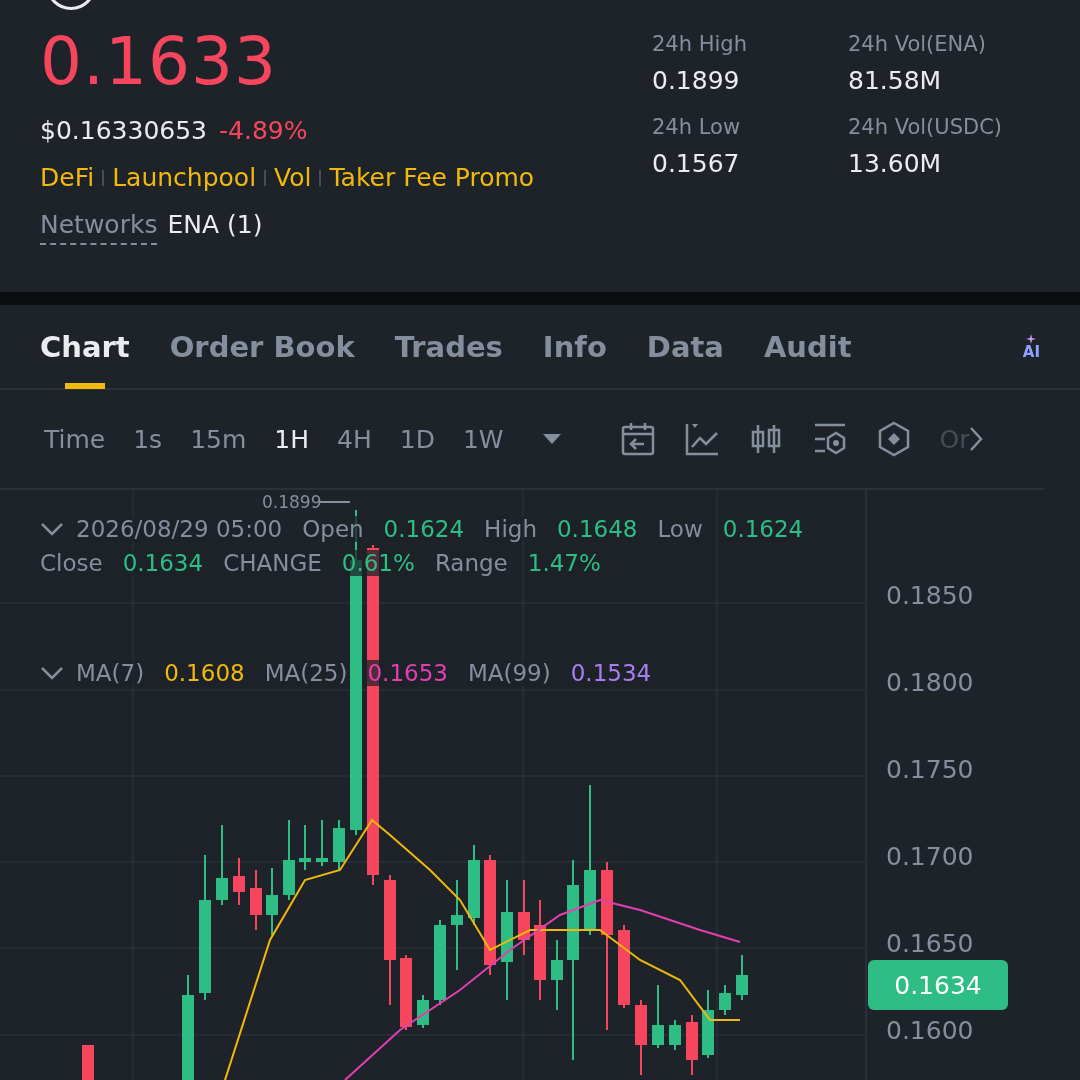  I want to click on axis-label: 0.1650, so click(930, 944).